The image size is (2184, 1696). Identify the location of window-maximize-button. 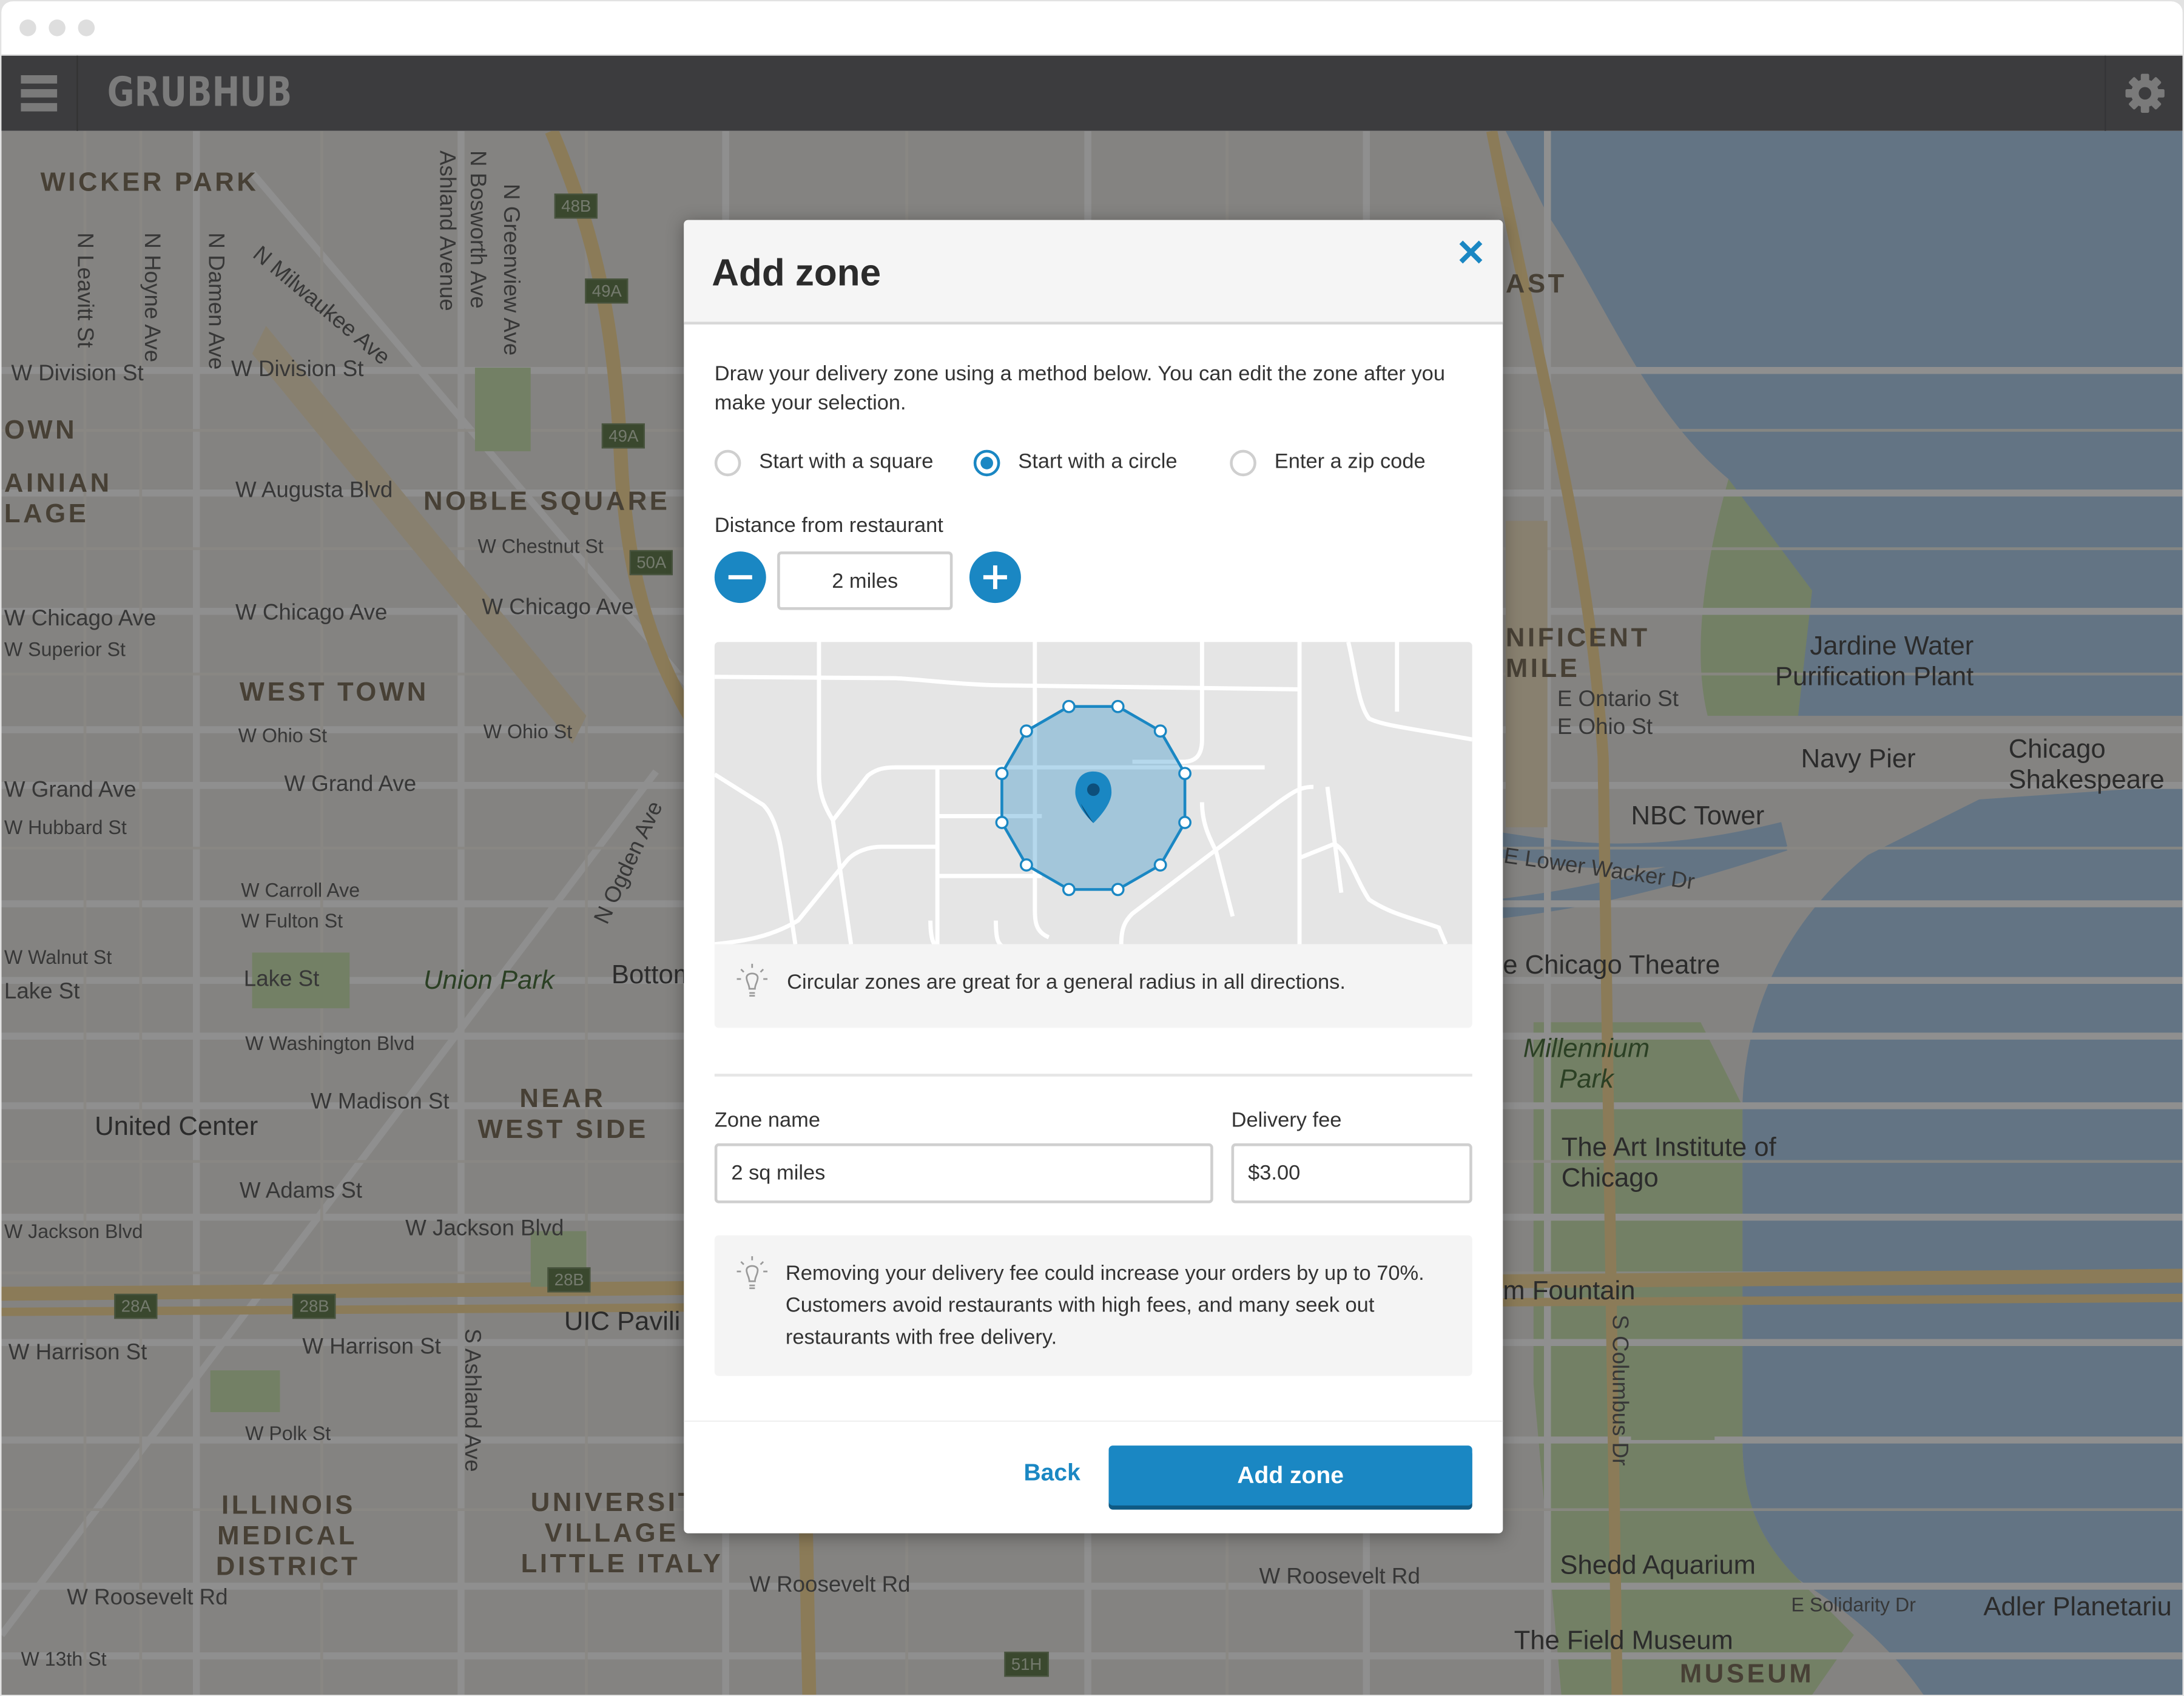
(86, 27).